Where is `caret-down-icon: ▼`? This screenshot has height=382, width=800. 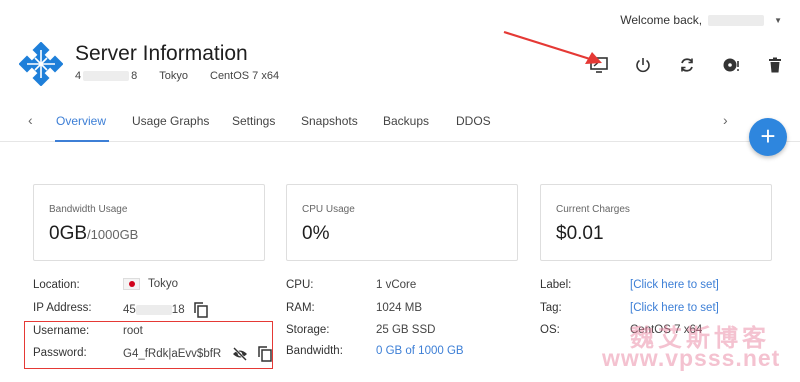 caret-down-icon: ▼ is located at coordinates (778, 20).